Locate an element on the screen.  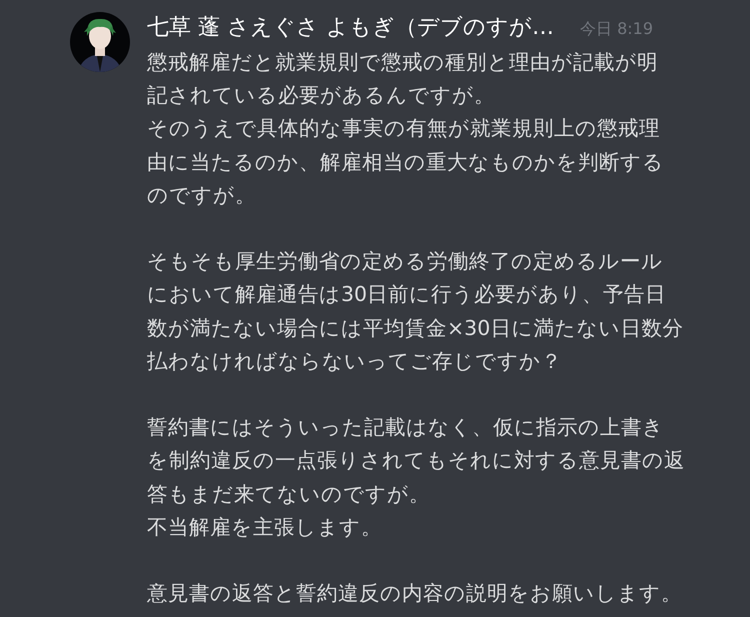
message-text: 由に当たるのか、解雇相当の重大なものかを判断する is located at coordinates (406, 162).